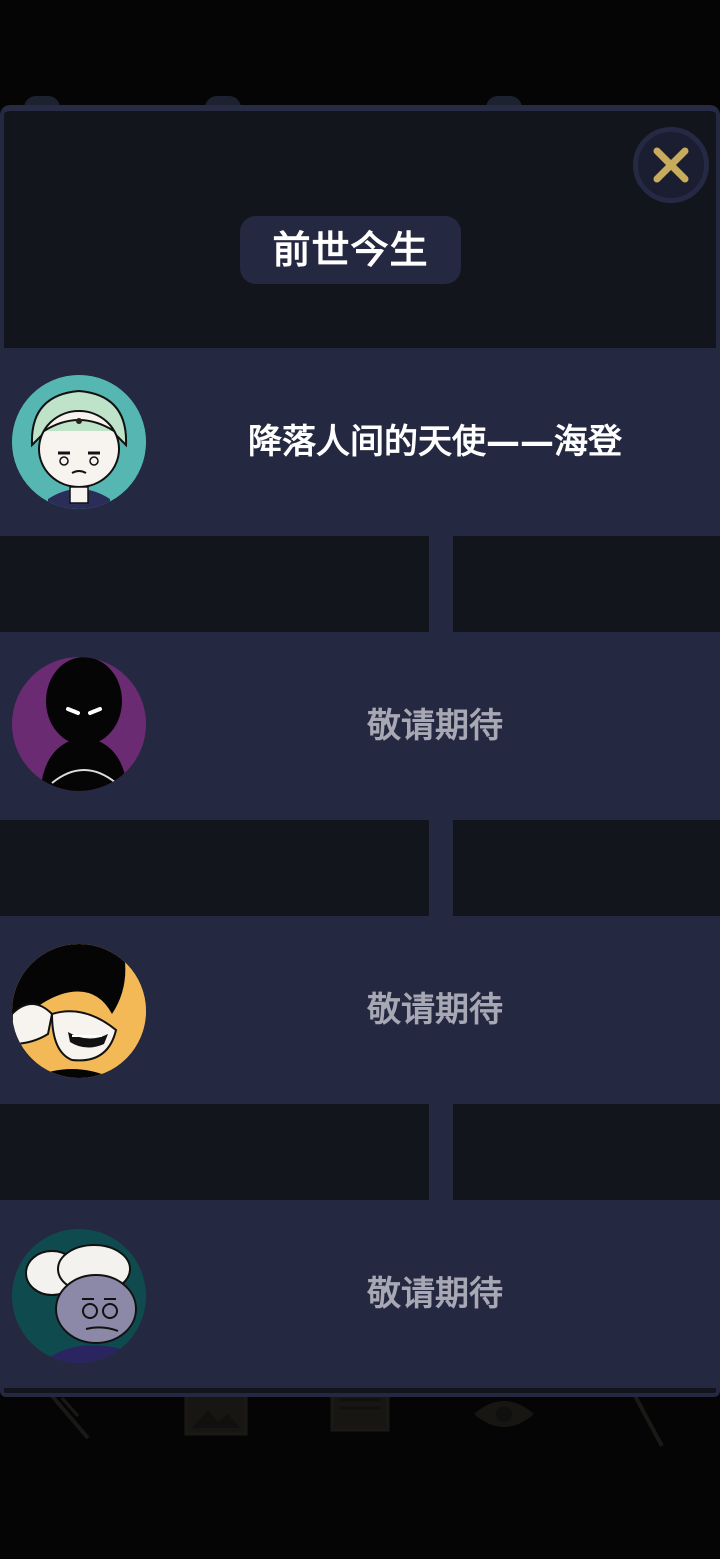 The image size is (720, 1559). I want to click on book-icon, so click(360, 1412).